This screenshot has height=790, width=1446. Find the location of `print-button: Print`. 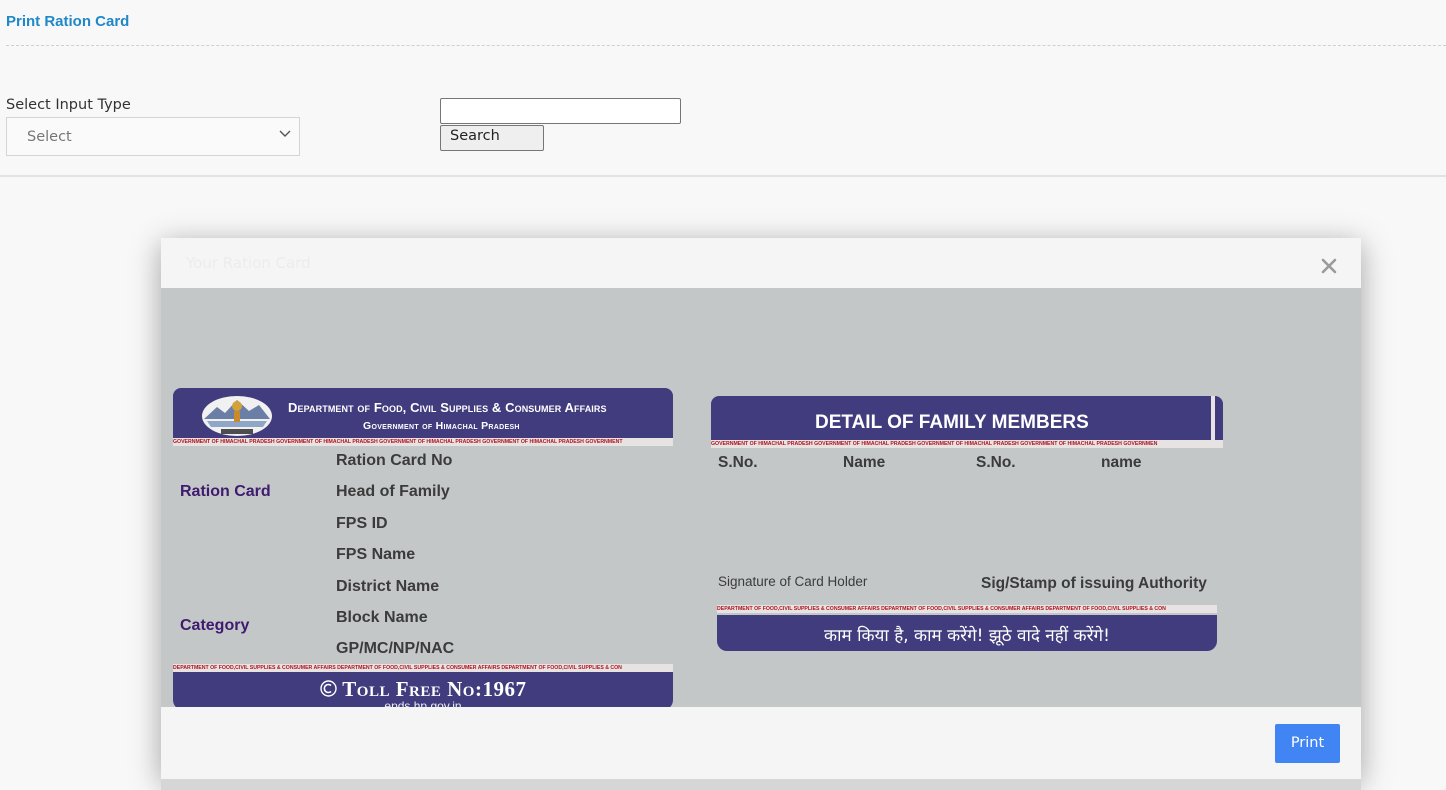

print-button: Print is located at coordinates (1307, 743).